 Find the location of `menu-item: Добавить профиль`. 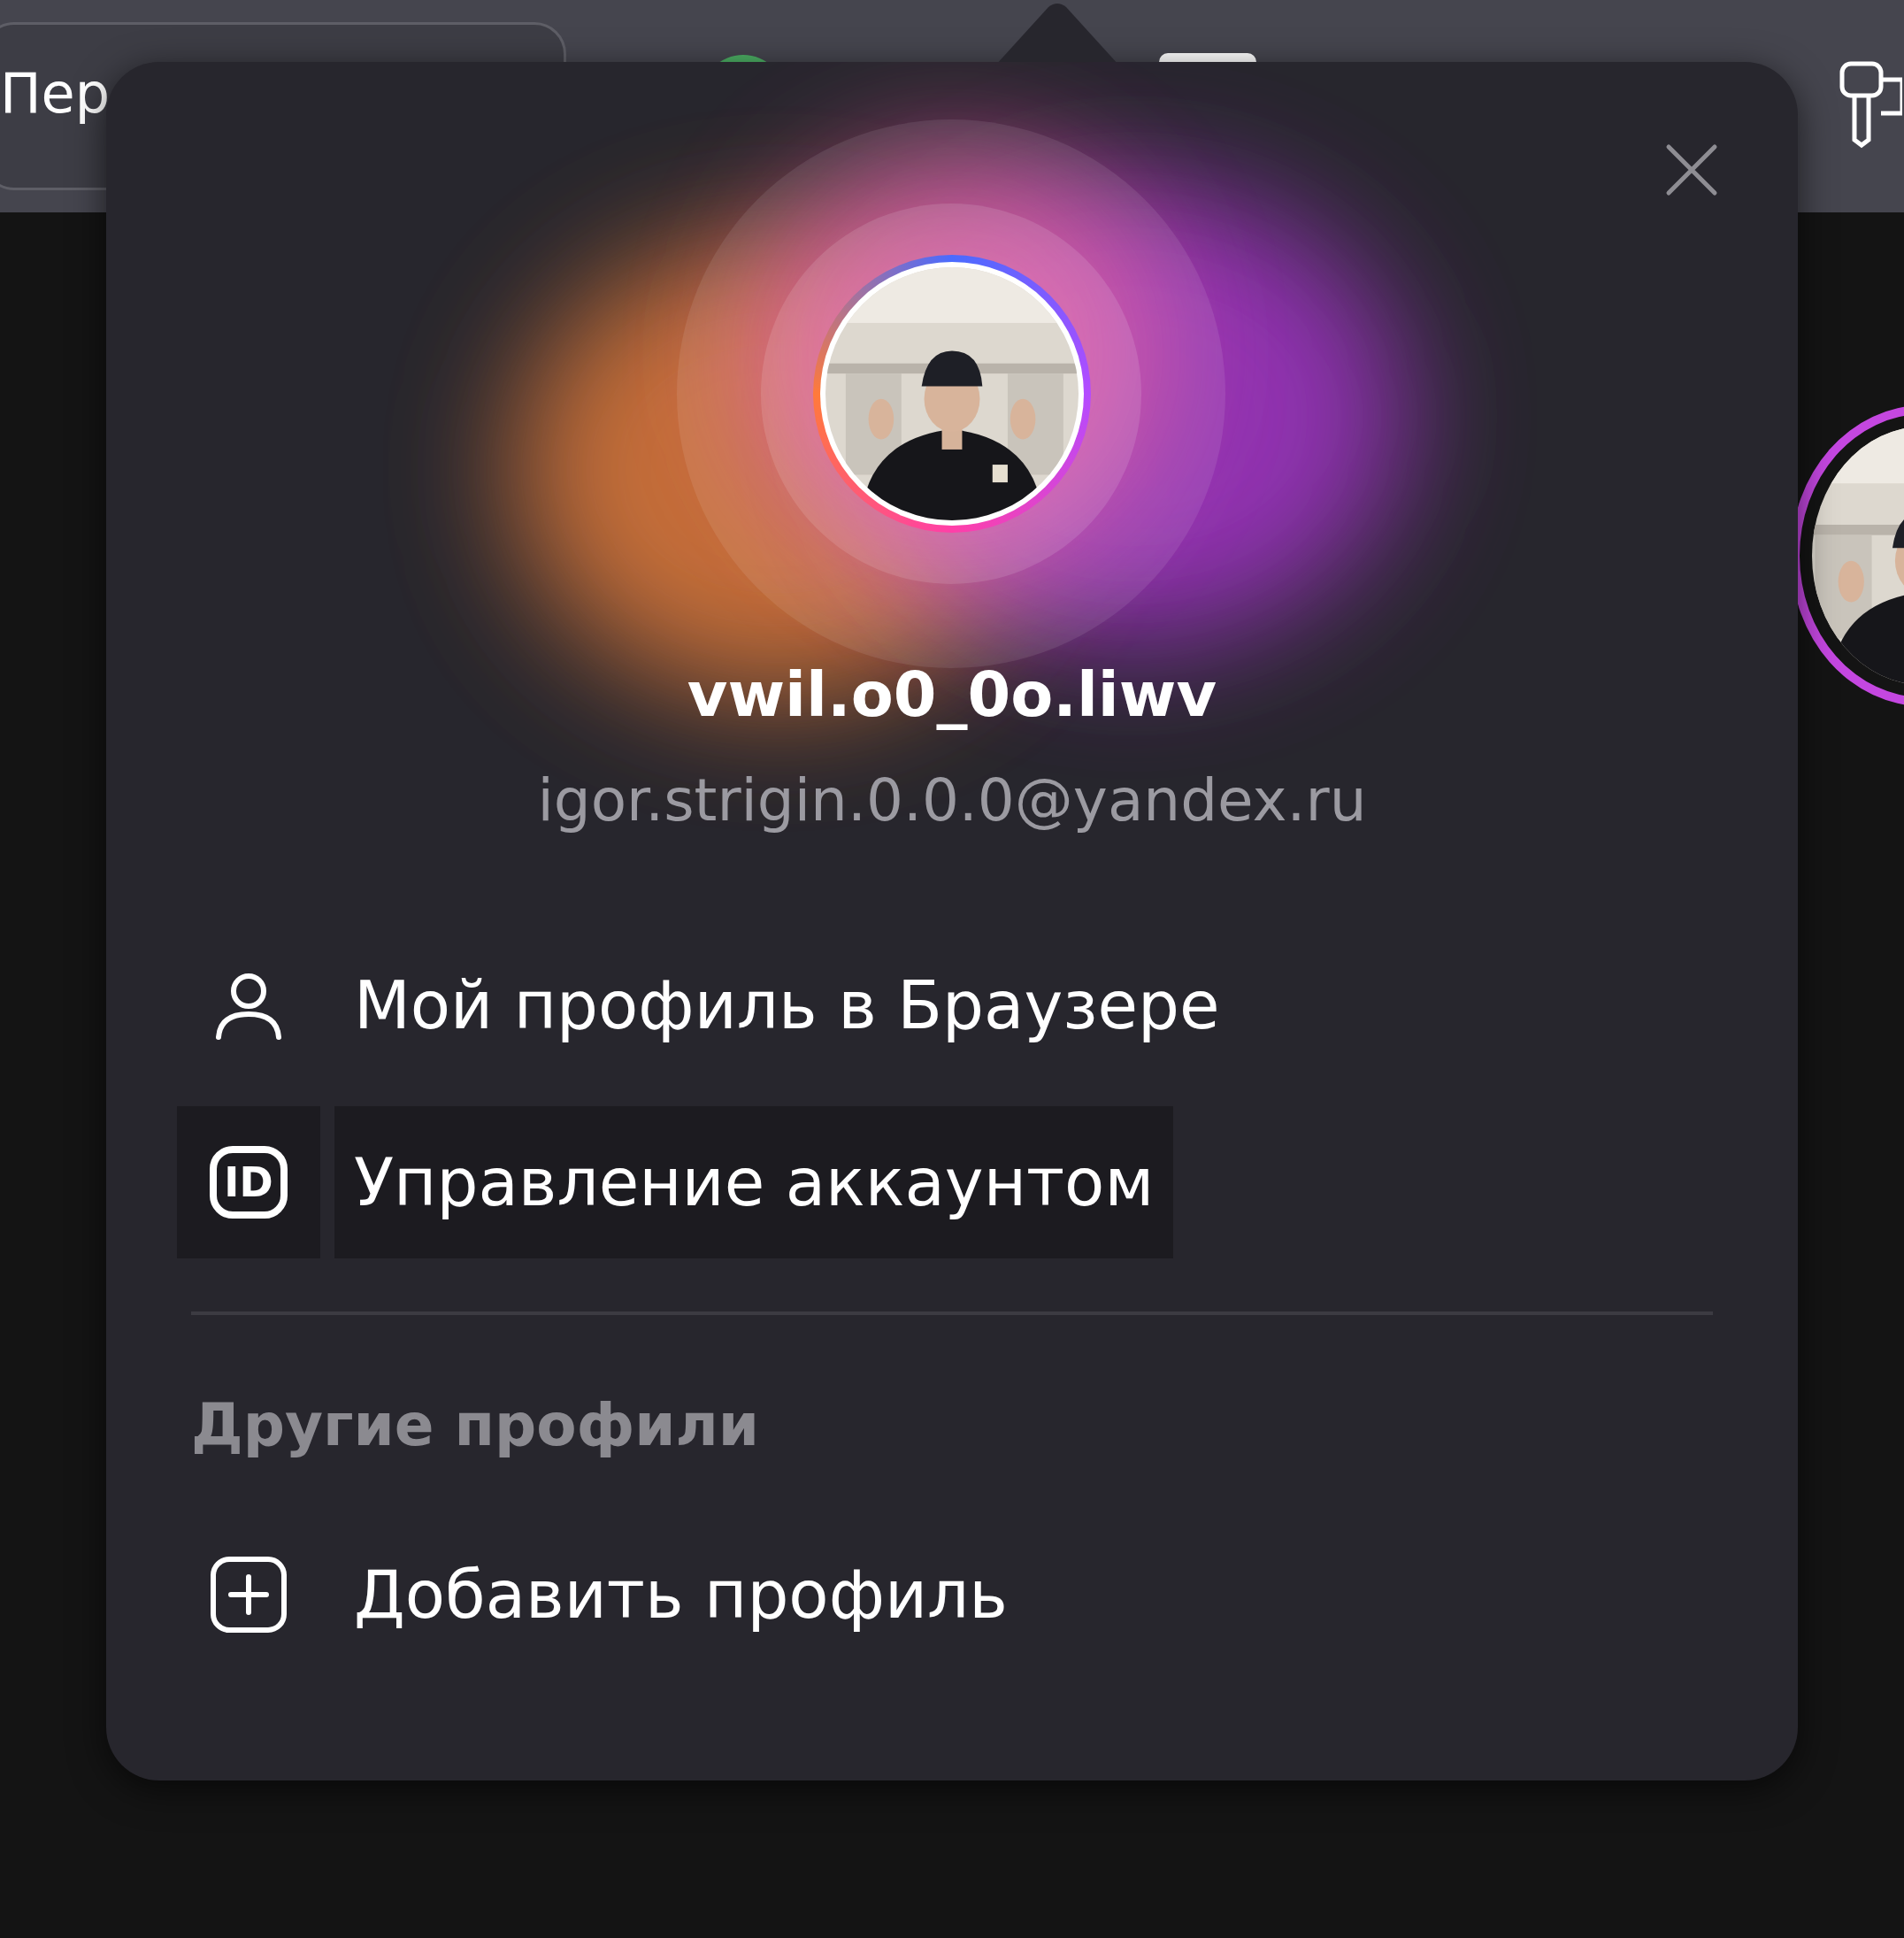

menu-item: Добавить профиль is located at coordinates (602, 1595).